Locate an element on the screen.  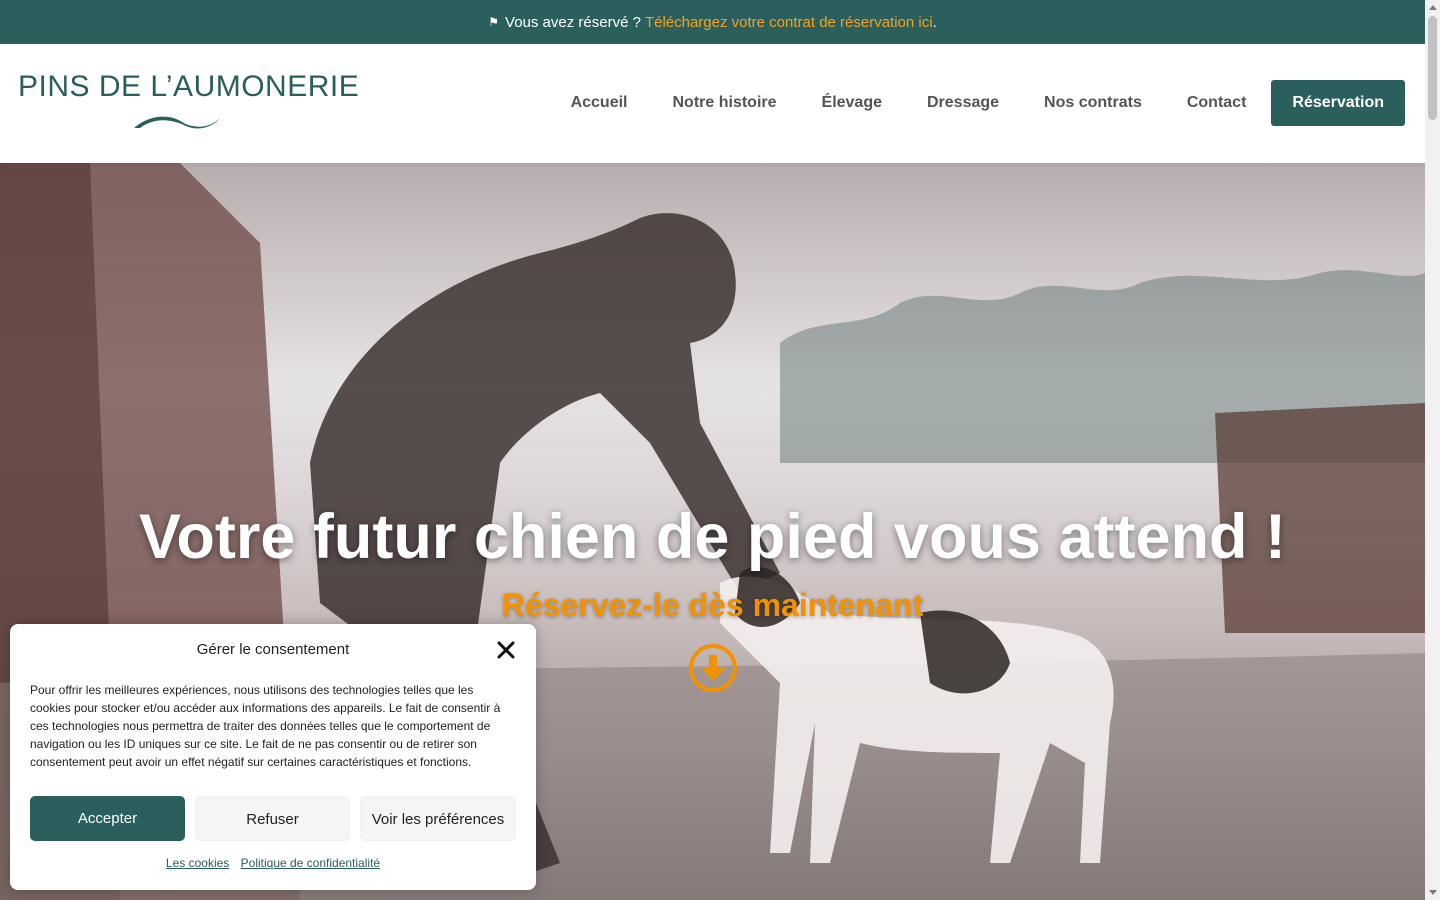
scrollbar is located at coordinates (1432, 450).